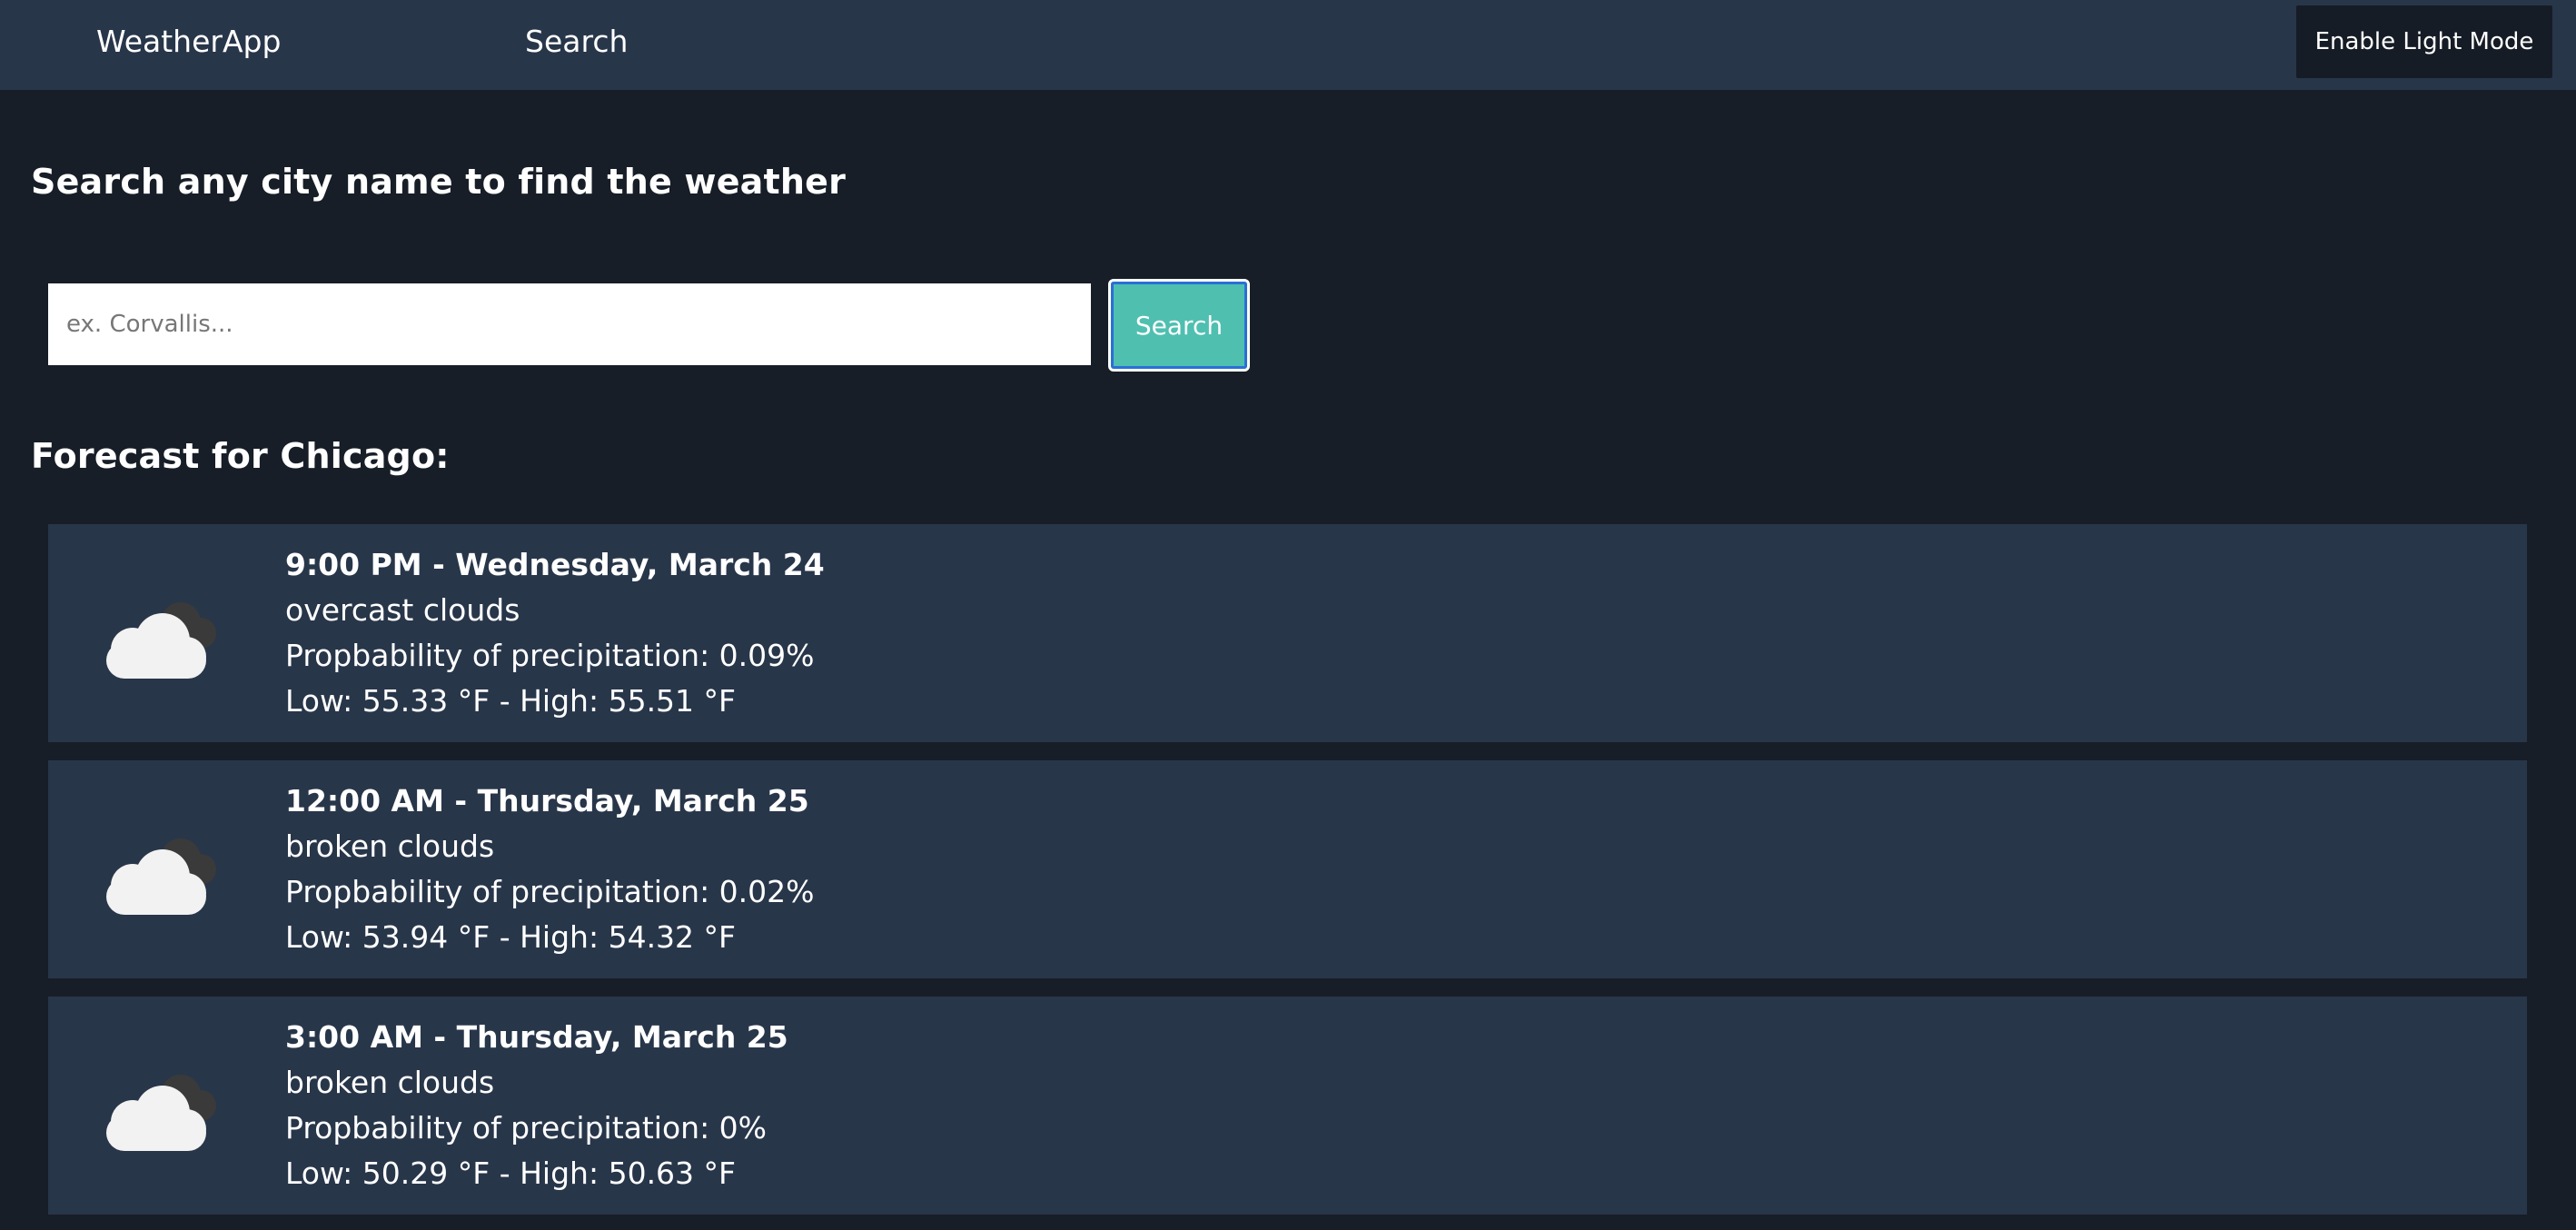 The image size is (2576, 1230). Describe the element at coordinates (550, 891) in the screenshot. I see `forecast-precipitation: Propbability of precipitation: 0.02%` at that location.